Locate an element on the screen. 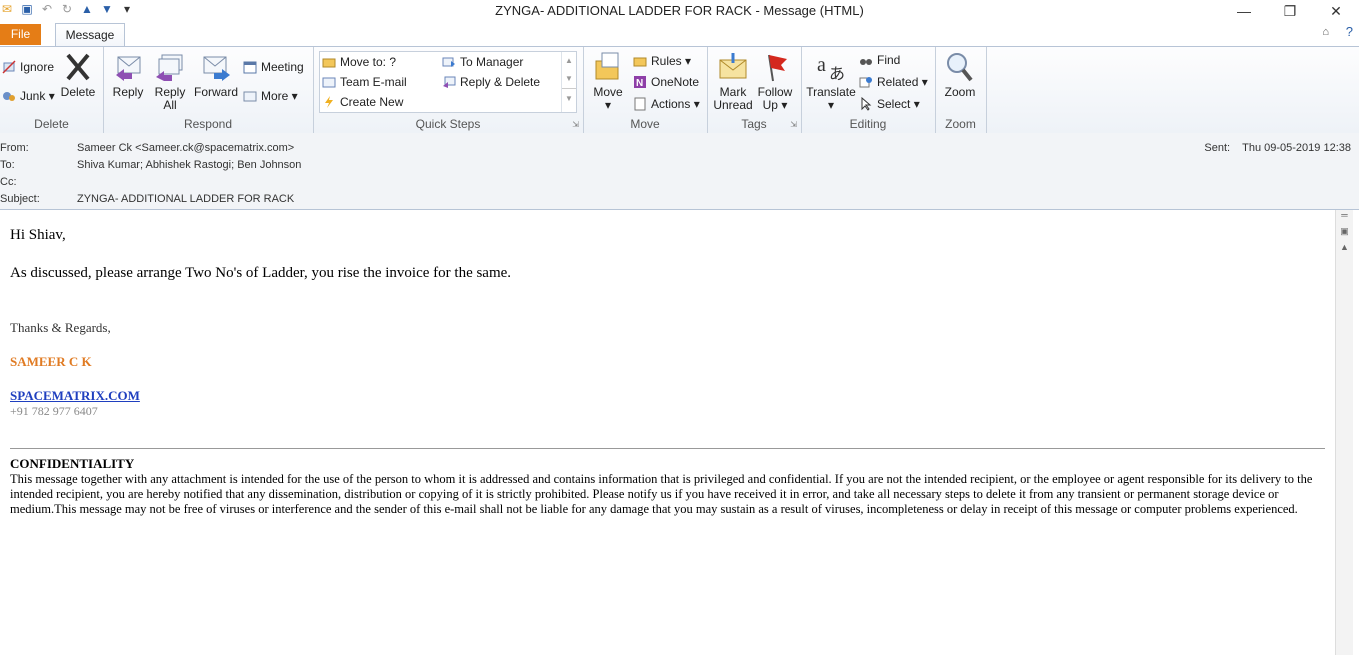  from-value: Sameer Ck <Sameer.ck@spacematrix.com> is located at coordinates (185, 148).